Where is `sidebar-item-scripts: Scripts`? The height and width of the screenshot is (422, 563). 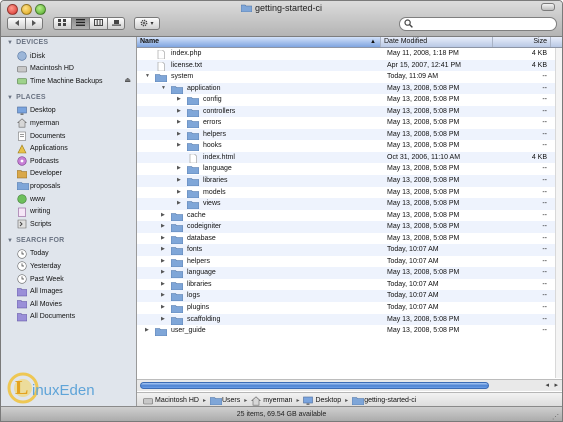
sidebar-item-scripts: Scripts is located at coordinates (34, 224).